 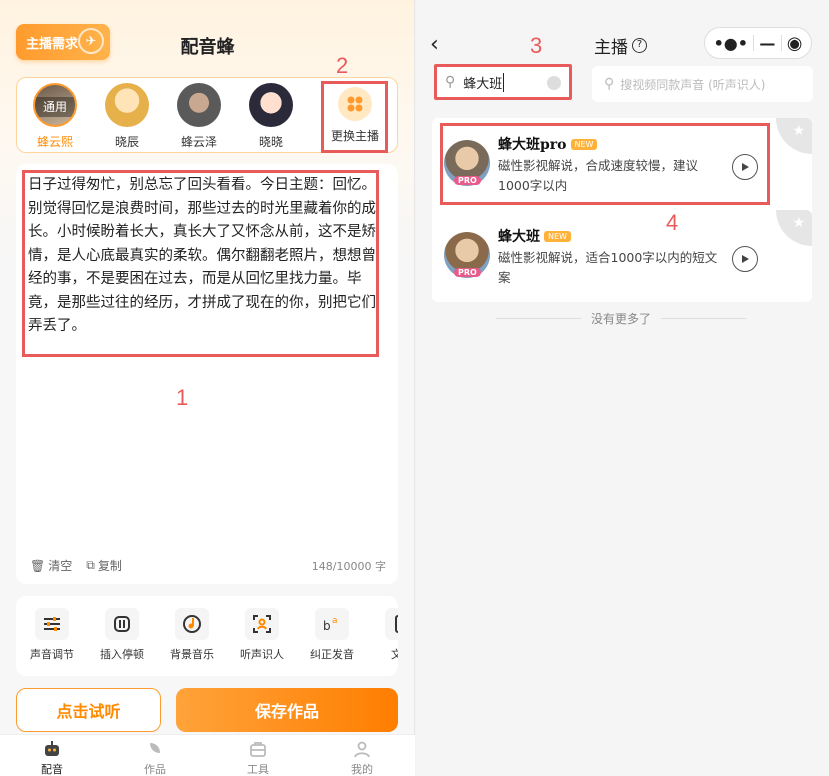 What do you see at coordinates (342, 65) in the screenshot?
I see `annotation-number-2: 2` at bounding box center [342, 65].